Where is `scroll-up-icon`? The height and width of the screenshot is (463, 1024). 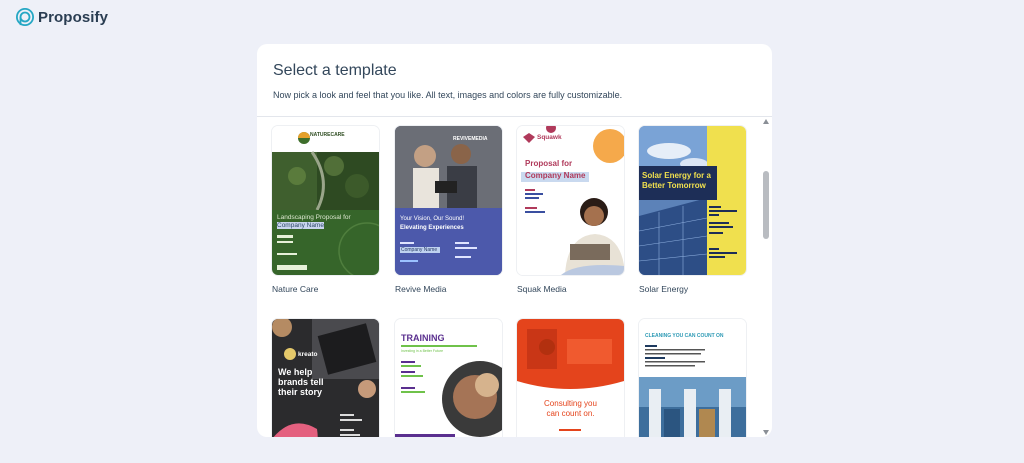 scroll-up-icon is located at coordinates (766, 121).